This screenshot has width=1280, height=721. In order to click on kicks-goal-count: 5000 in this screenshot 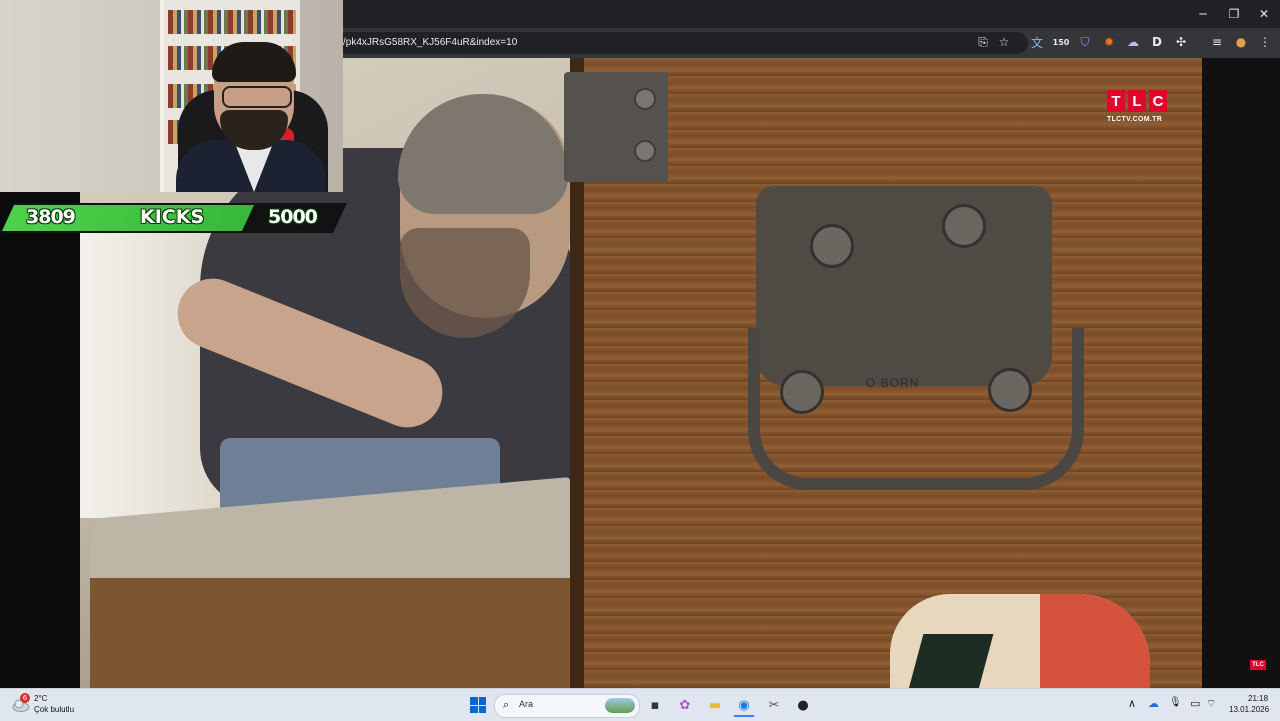, I will do `click(293, 217)`.